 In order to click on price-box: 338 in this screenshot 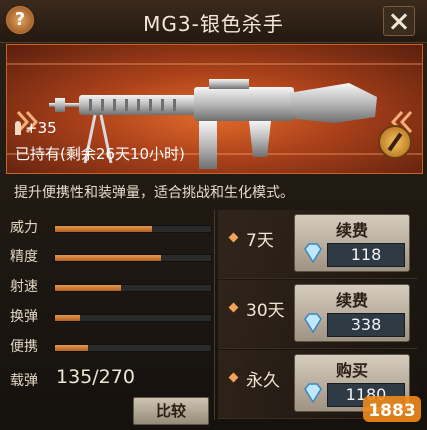, I will do `click(366, 325)`.